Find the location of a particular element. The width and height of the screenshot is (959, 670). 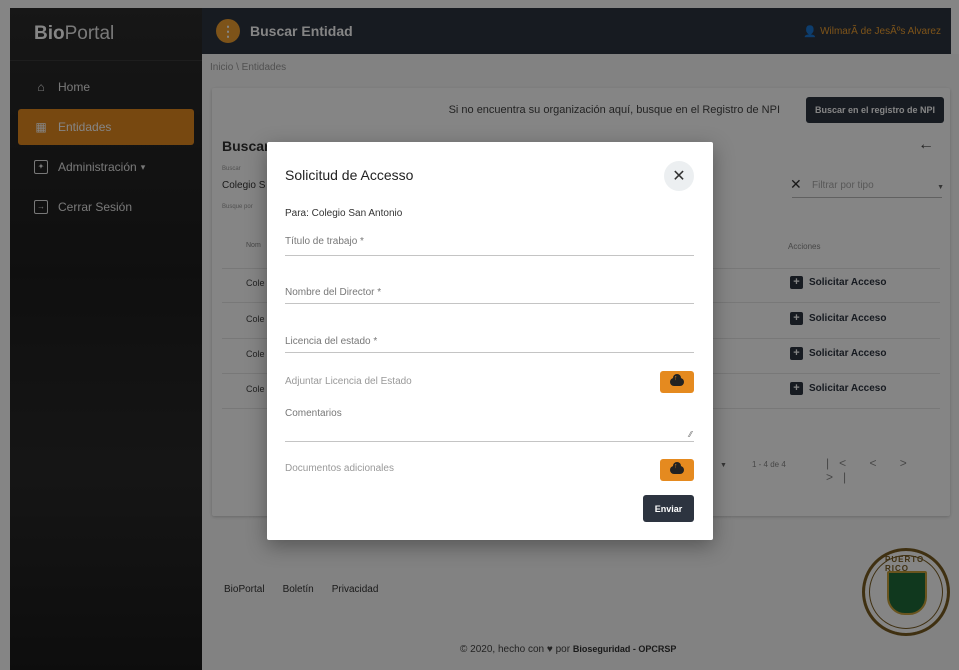

field-label: Nombre del Director * is located at coordinates (333, 292).